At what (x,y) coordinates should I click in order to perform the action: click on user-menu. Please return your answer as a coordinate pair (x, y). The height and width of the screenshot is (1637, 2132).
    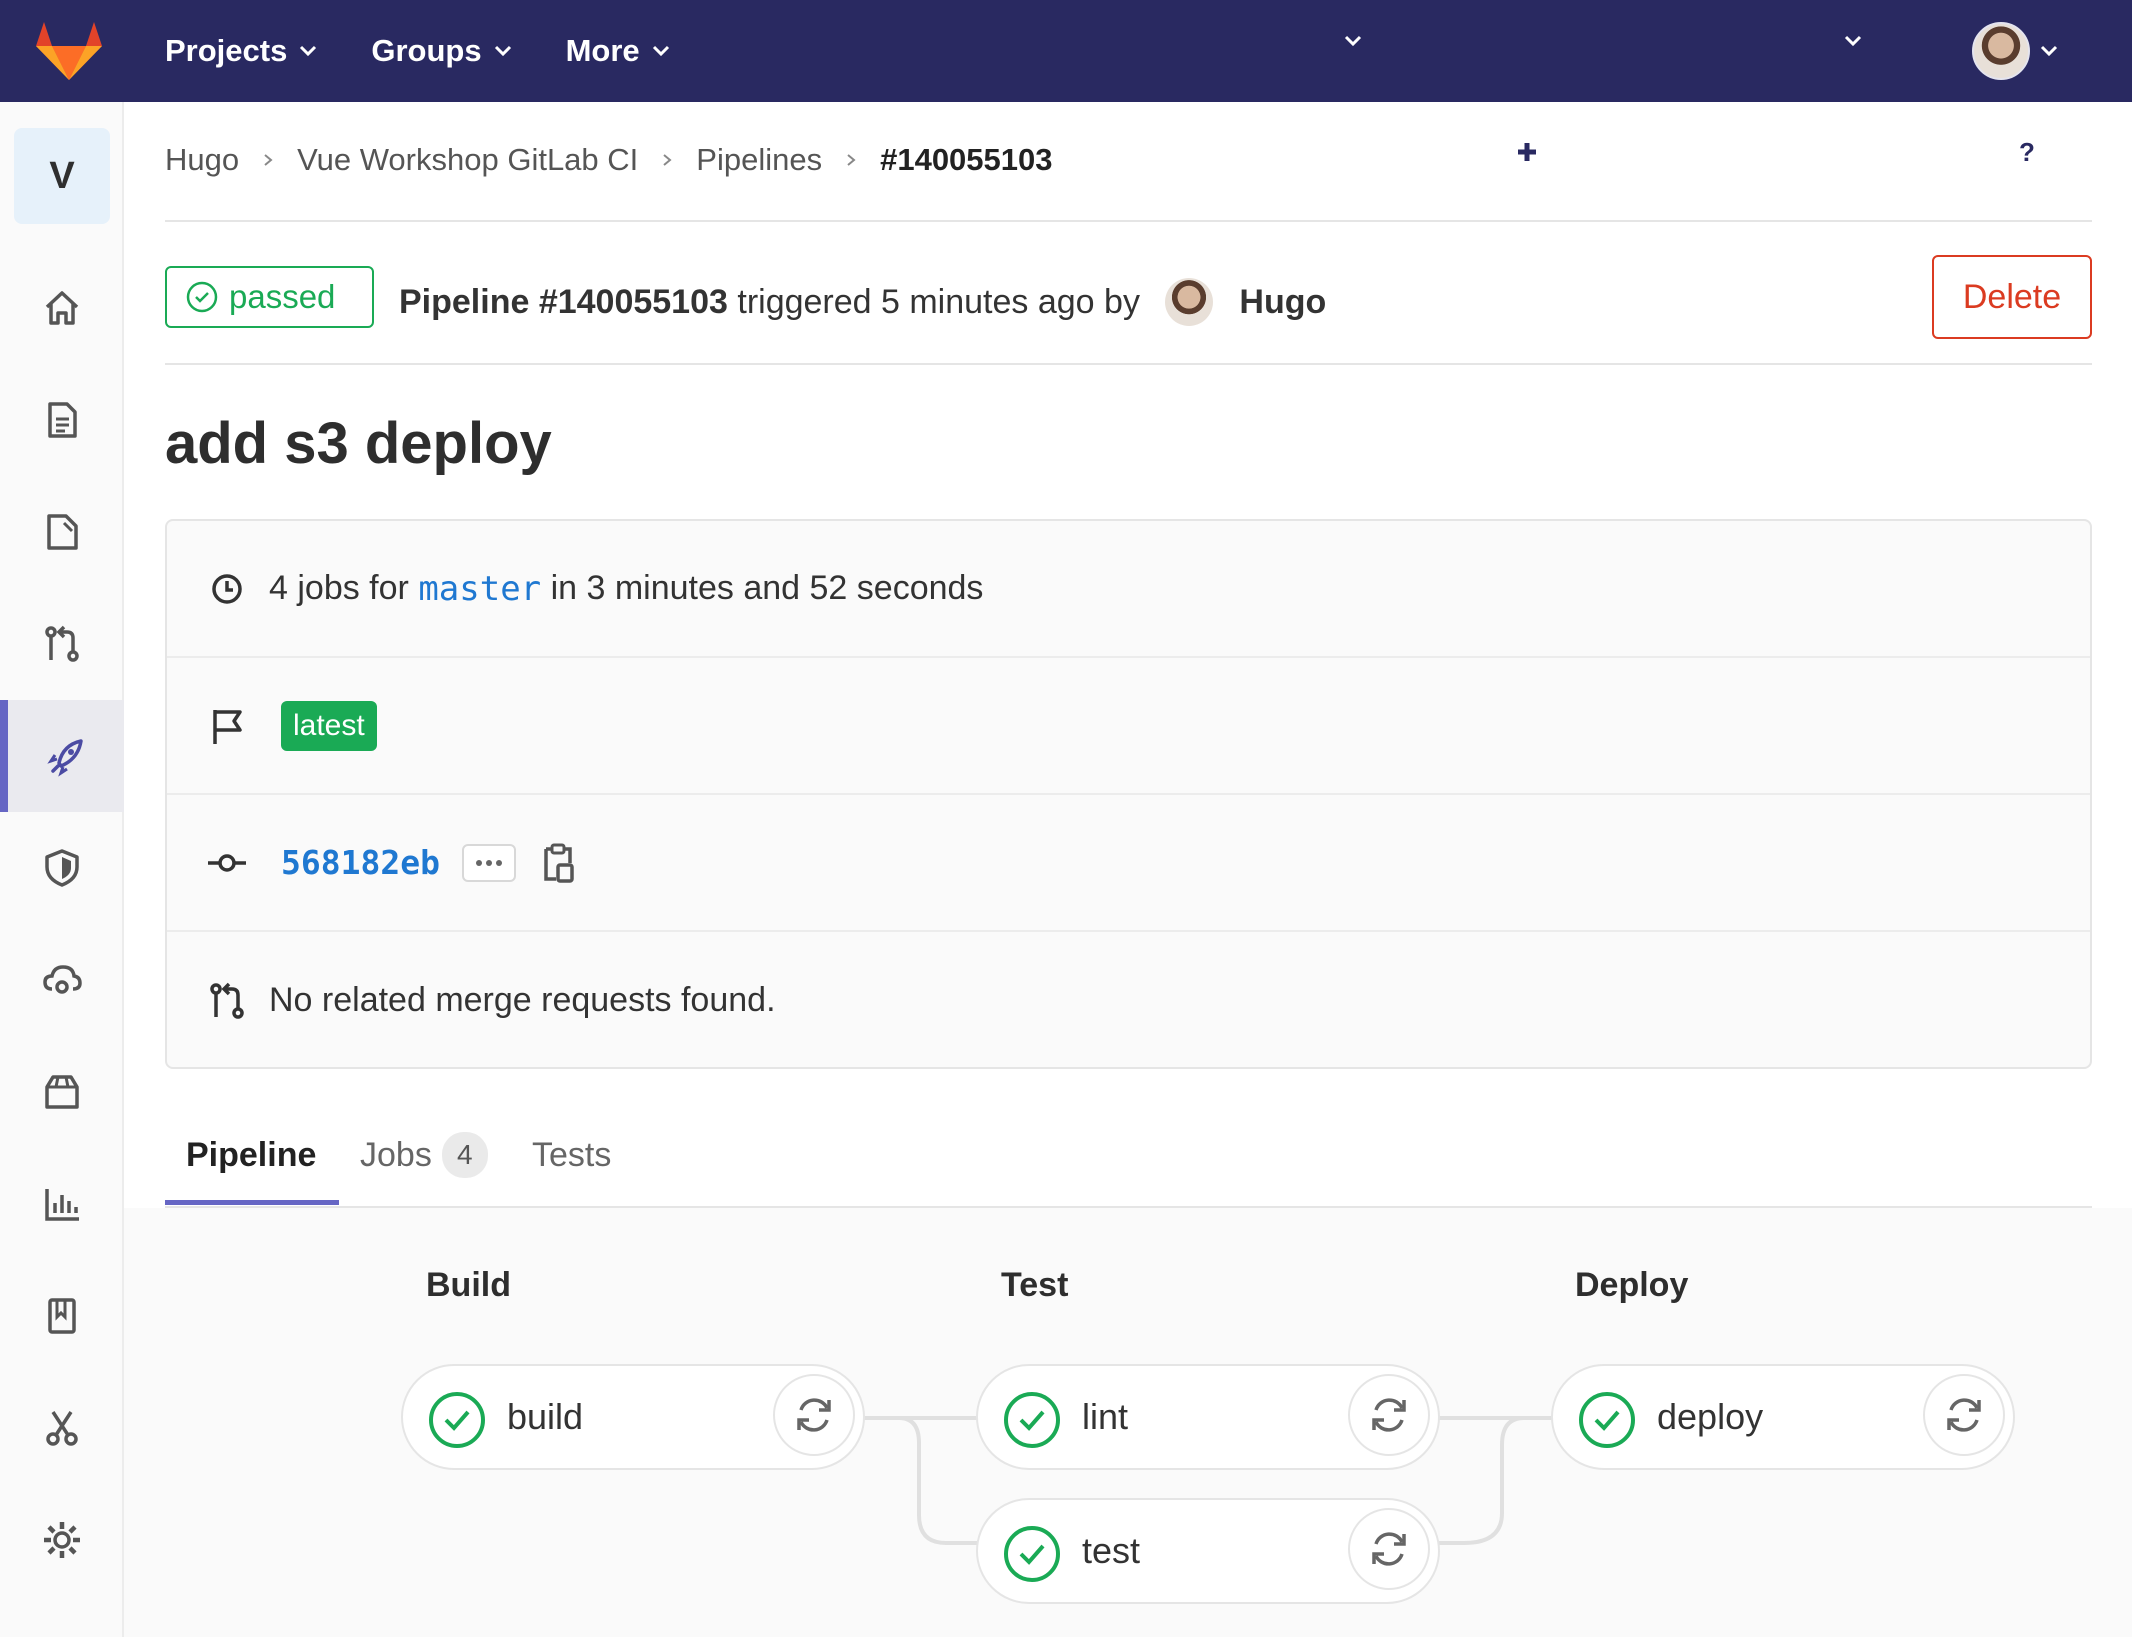
    Looking at the image, I should click on (2016, 51).